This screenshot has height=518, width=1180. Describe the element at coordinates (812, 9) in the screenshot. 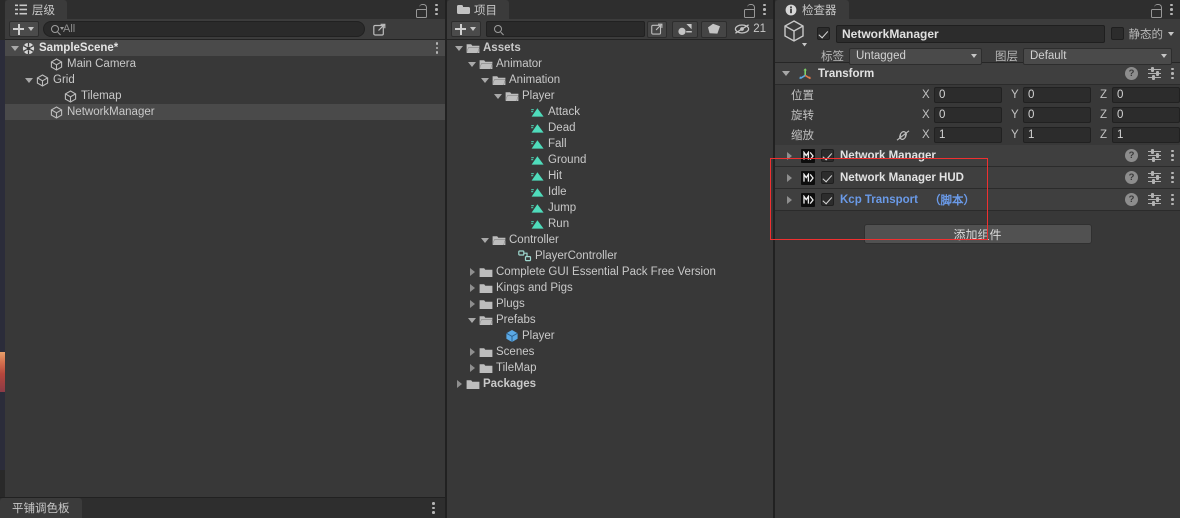

I see `tab-inspector: 检查器` at that location.